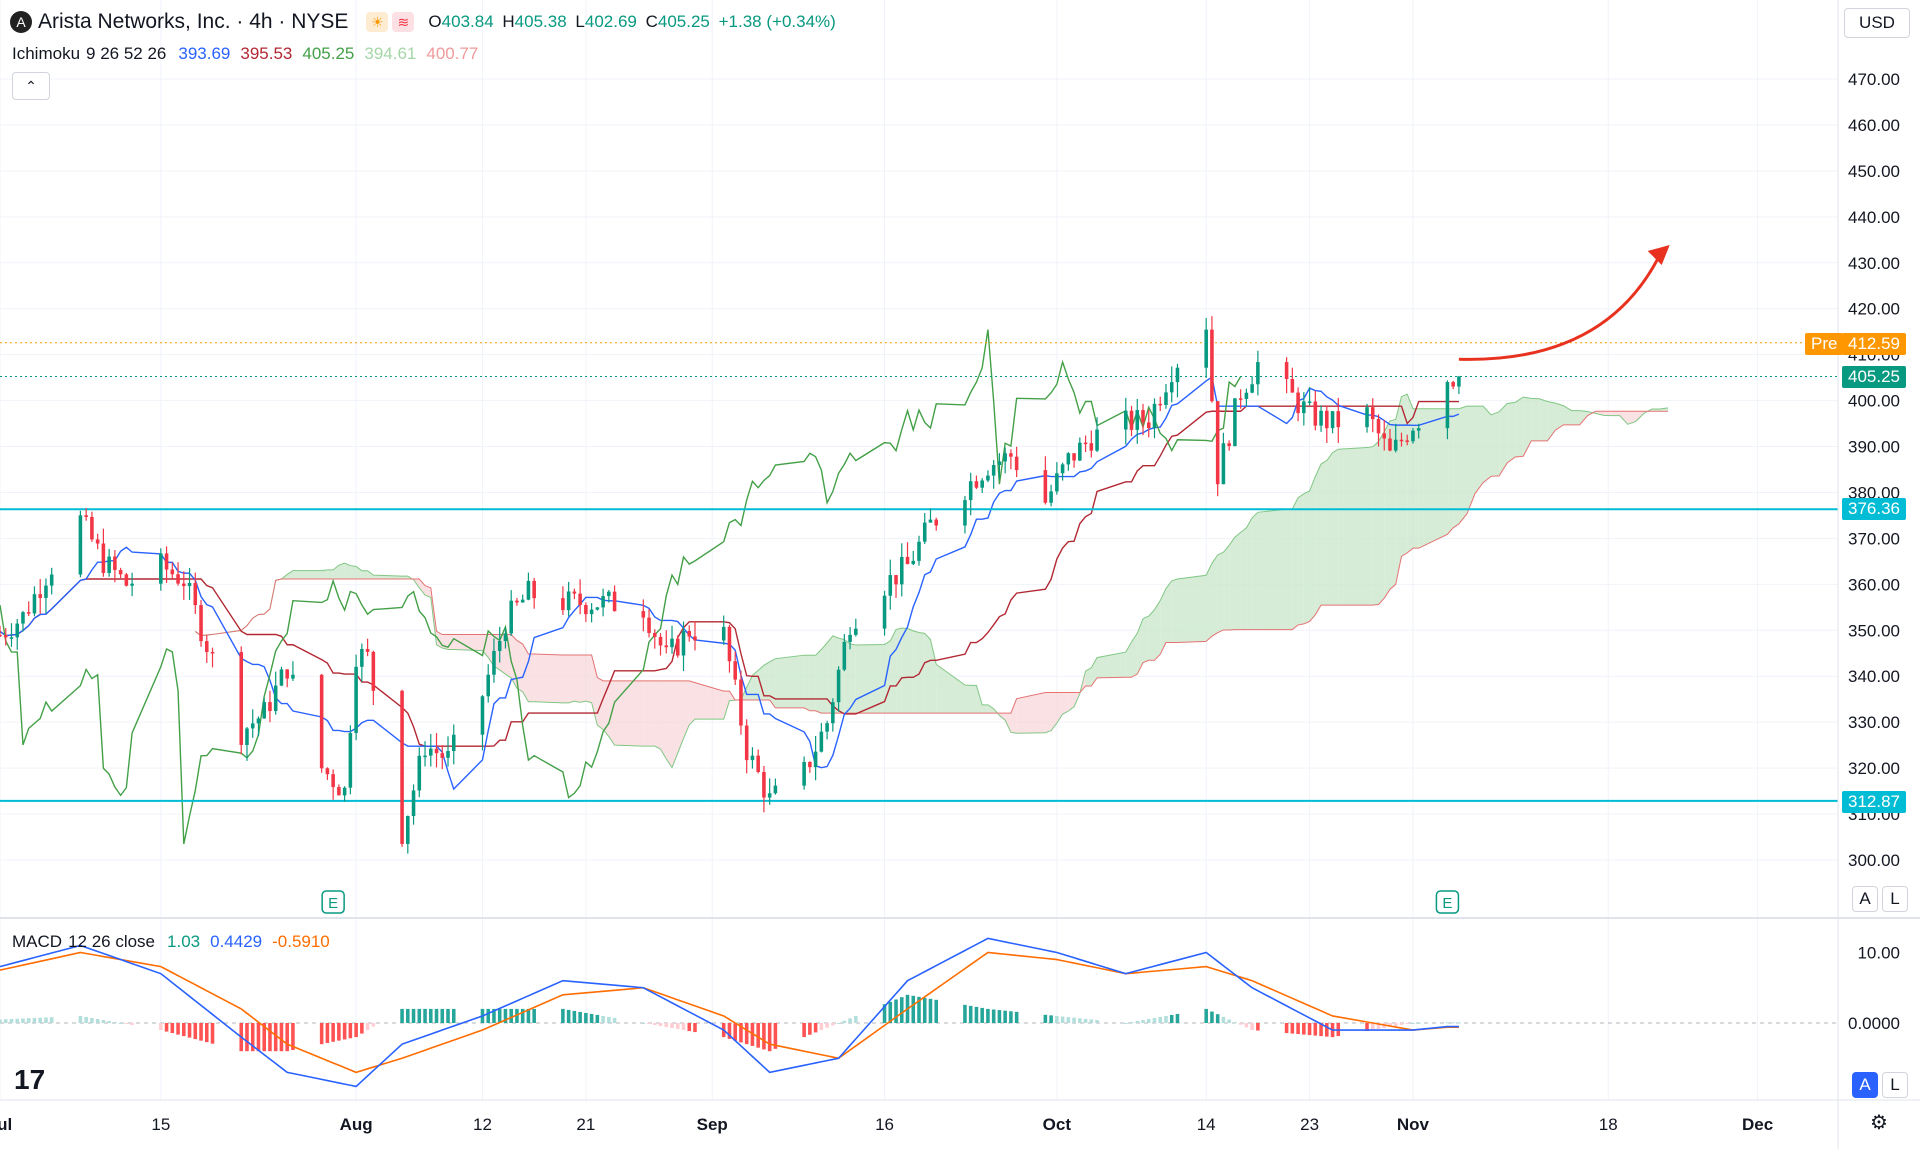 The width and height of the screenshot is (1920, 1149). Describe the element at coordinates (482, 1124) in the screenshot. I see `x-tick-label: 12` at that location.